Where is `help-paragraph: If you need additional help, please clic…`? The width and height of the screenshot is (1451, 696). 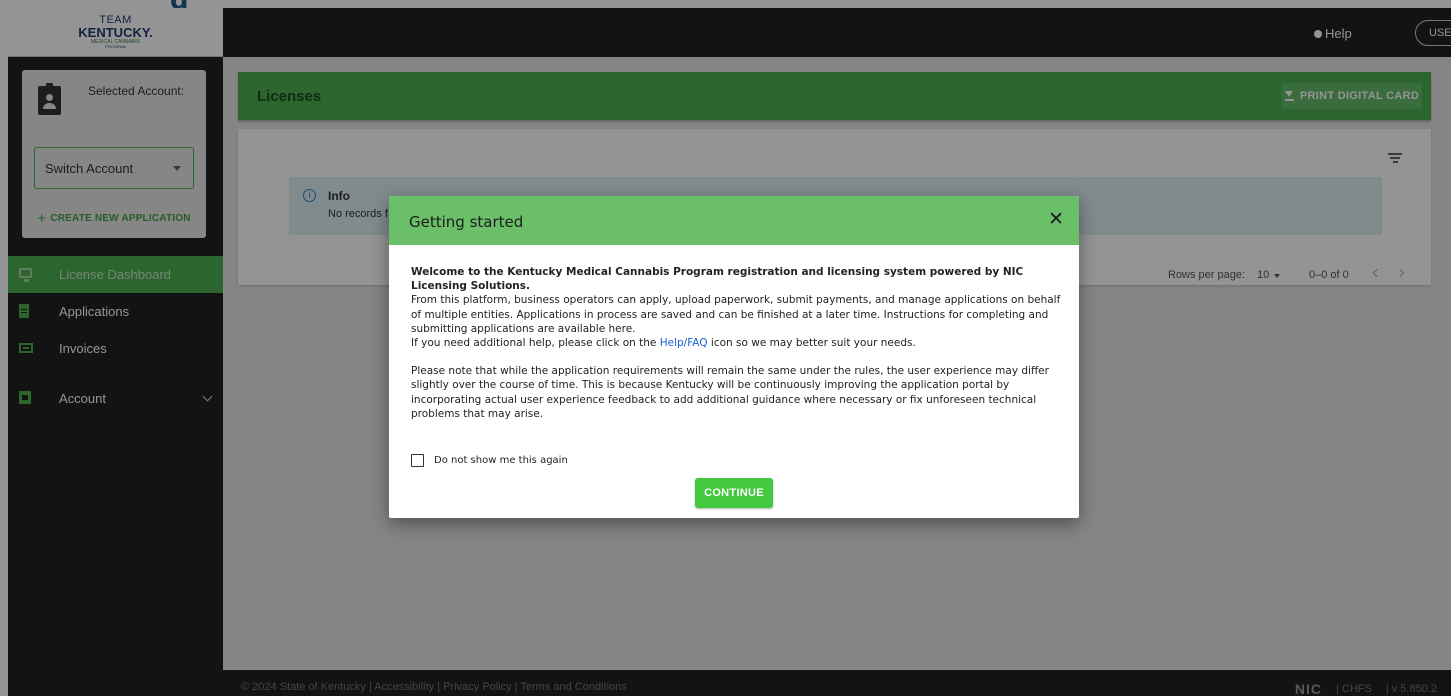
help-paragraph: If you need additional help, please clic… is located at coordinates (736, 343).